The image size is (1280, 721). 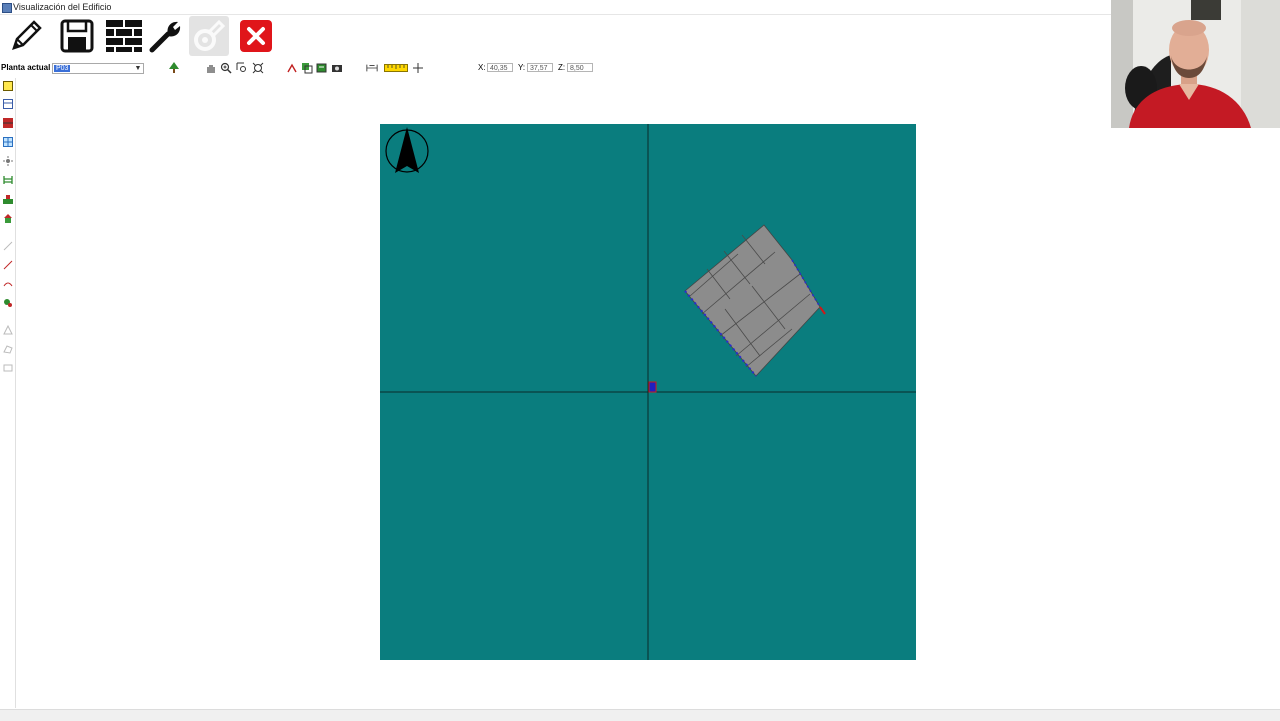 I want to click on building-footprint, so click(x=755, y=300).